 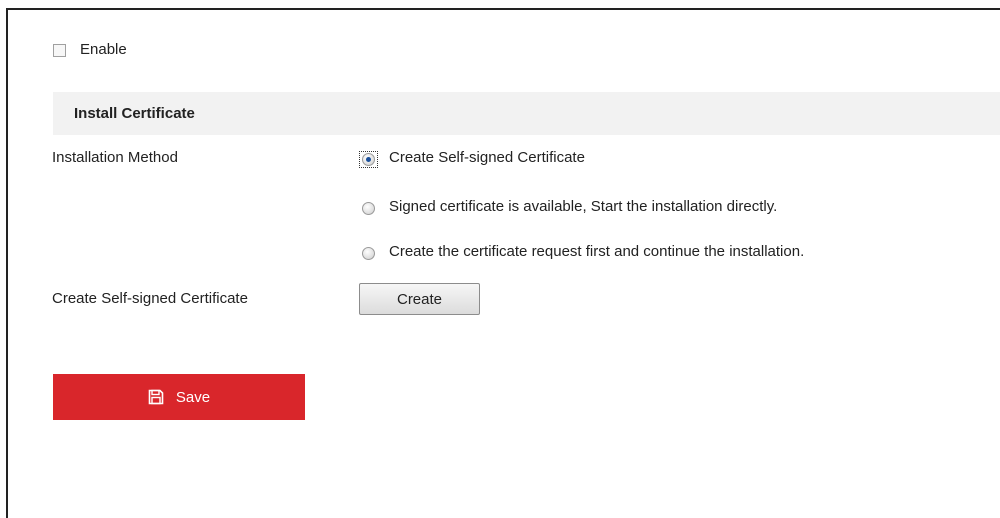 What do you see at coordinates (368, 208) in the screenshot?
I see `radio-signed-available` at bounding box center [368, 208].